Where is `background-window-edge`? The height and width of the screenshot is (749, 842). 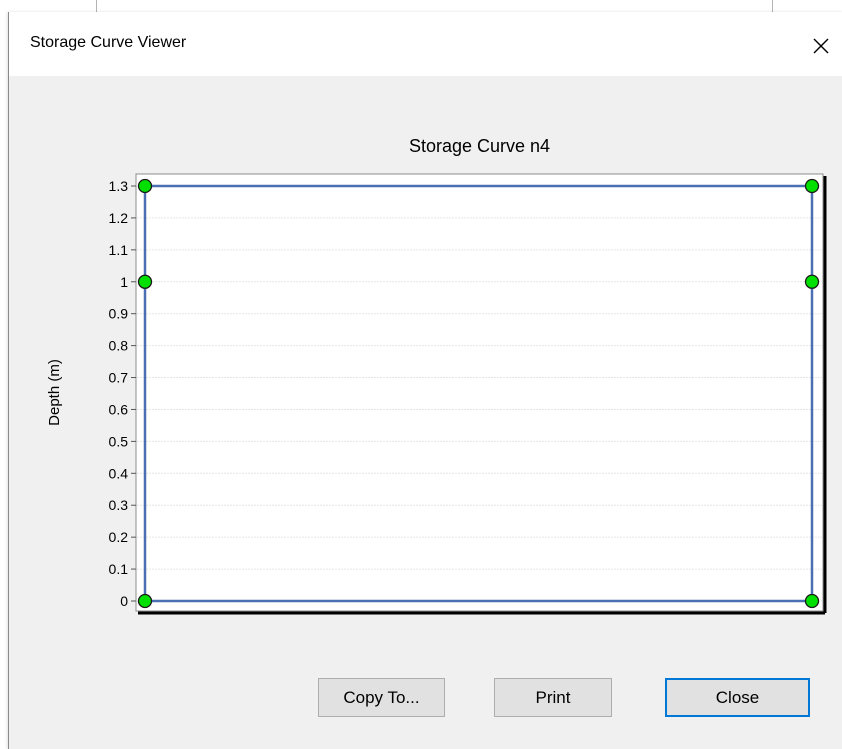
background-window-edge is located at coordinates (421, 6).